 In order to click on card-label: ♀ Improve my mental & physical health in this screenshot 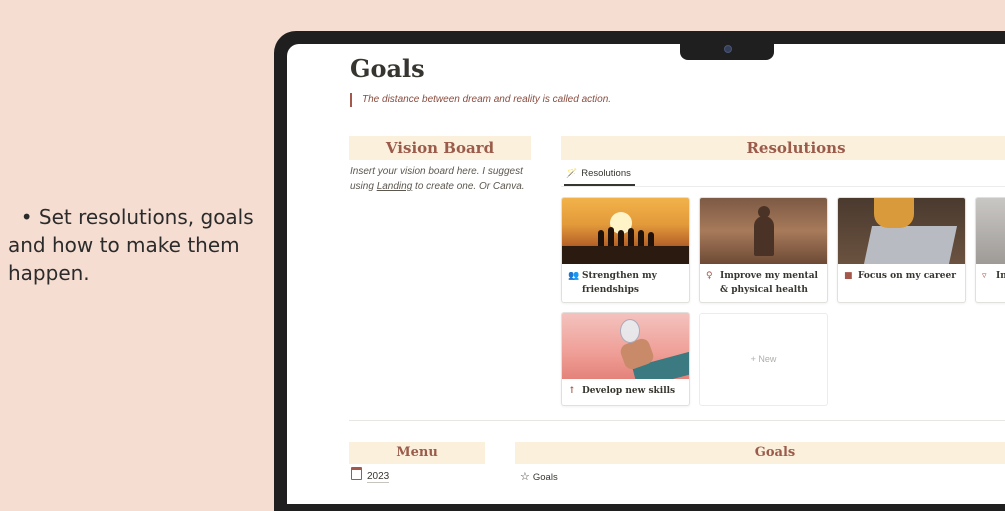, I will do `click(763, 280)`.